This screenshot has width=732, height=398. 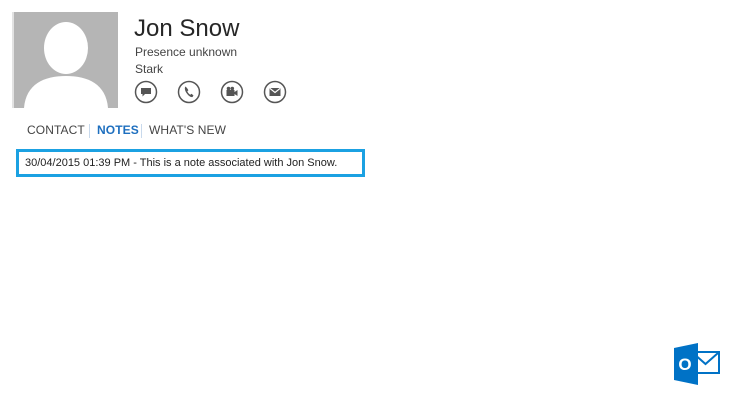 I want to click on video-call-button, so click(x=232, y=92).